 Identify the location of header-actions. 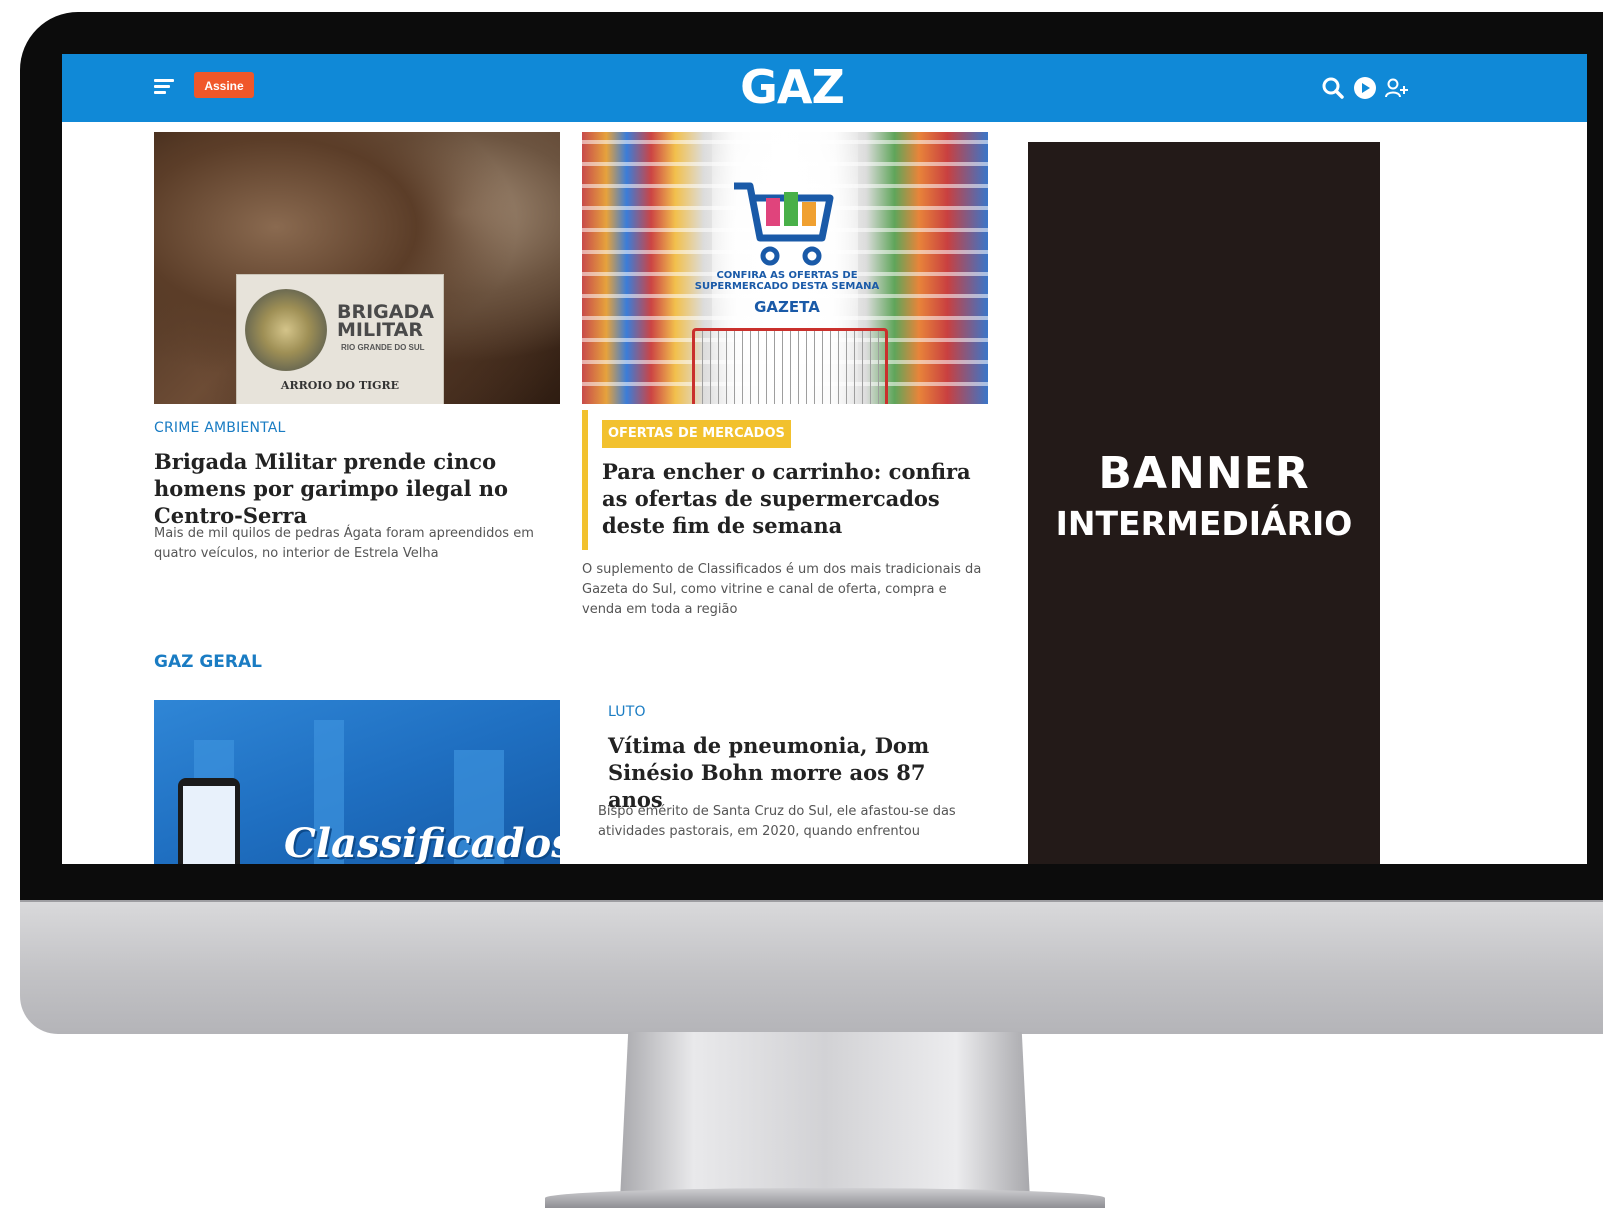
(1365, 88).